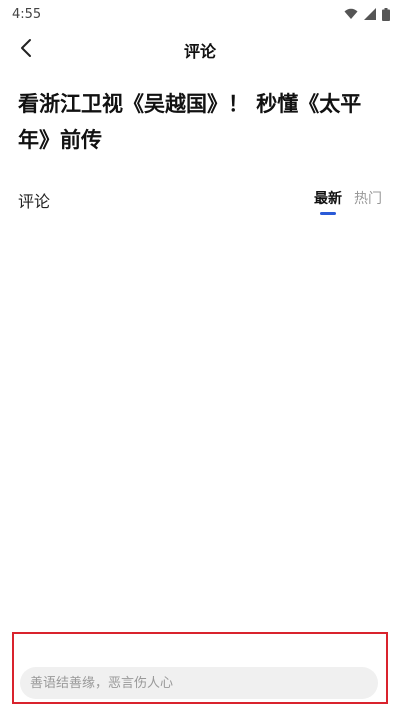 This screenshot has width=400, height=710. I want to click on comment-input, so click(199, 683).